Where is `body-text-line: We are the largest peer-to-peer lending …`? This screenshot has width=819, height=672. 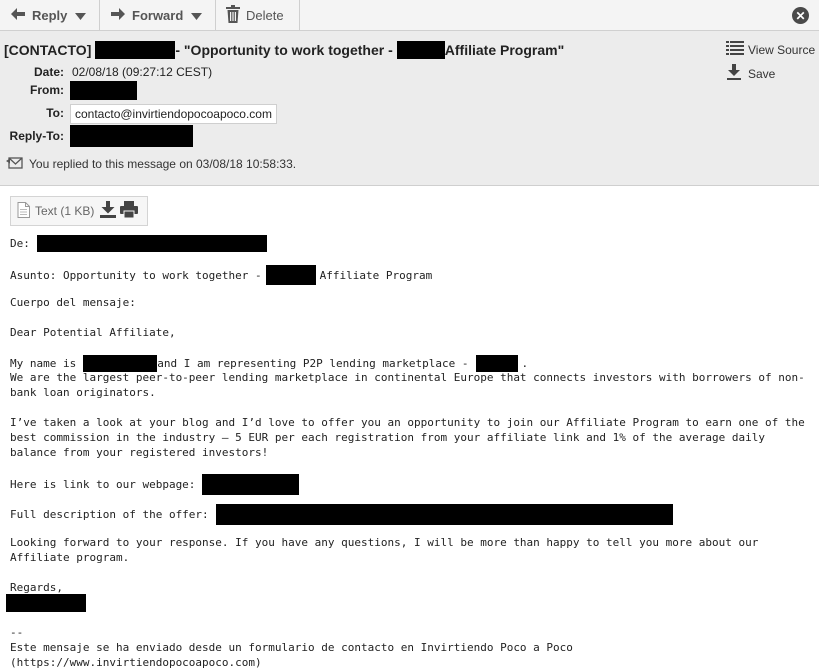 body-text-line: We are the largest peer-to-peer lending … is located at coordinates (407, 377).